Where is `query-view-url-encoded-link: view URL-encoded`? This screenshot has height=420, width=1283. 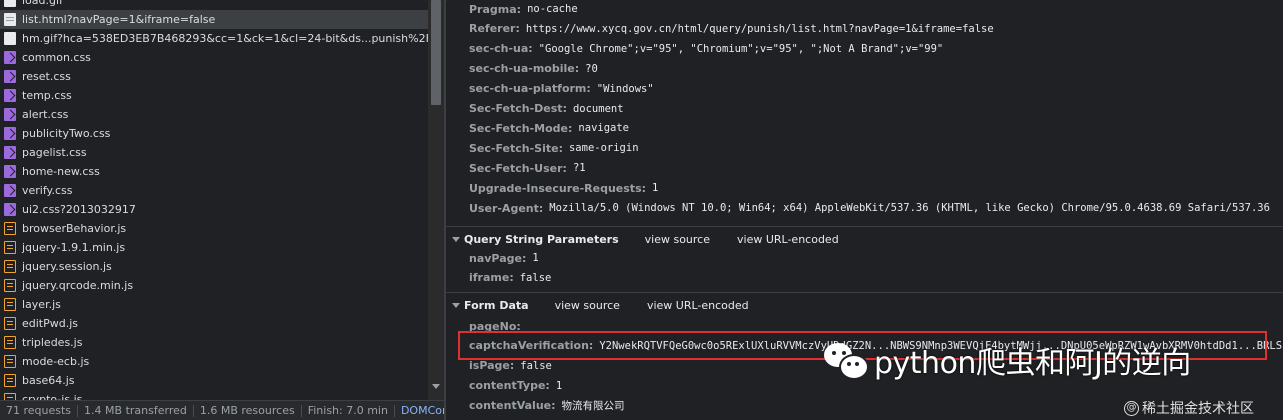
query-view-url-encoded-link: view URL-encoded is located at coordinates (788, 239).